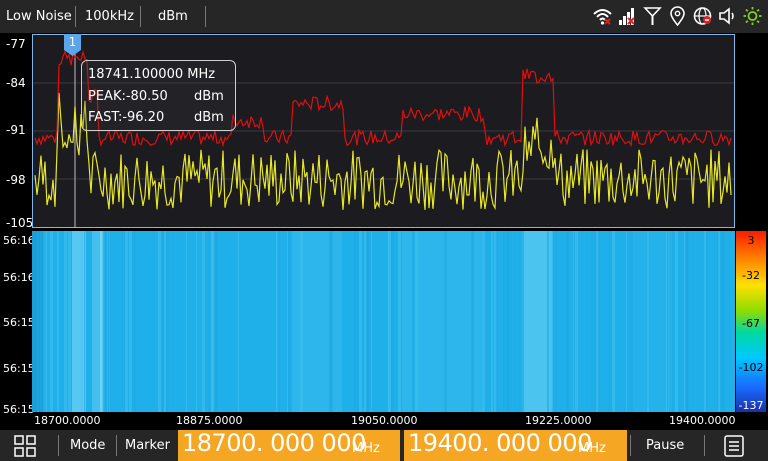 This screenshot has height=461, width=768. I want to click on y-tick: -98, so click(16, 180).